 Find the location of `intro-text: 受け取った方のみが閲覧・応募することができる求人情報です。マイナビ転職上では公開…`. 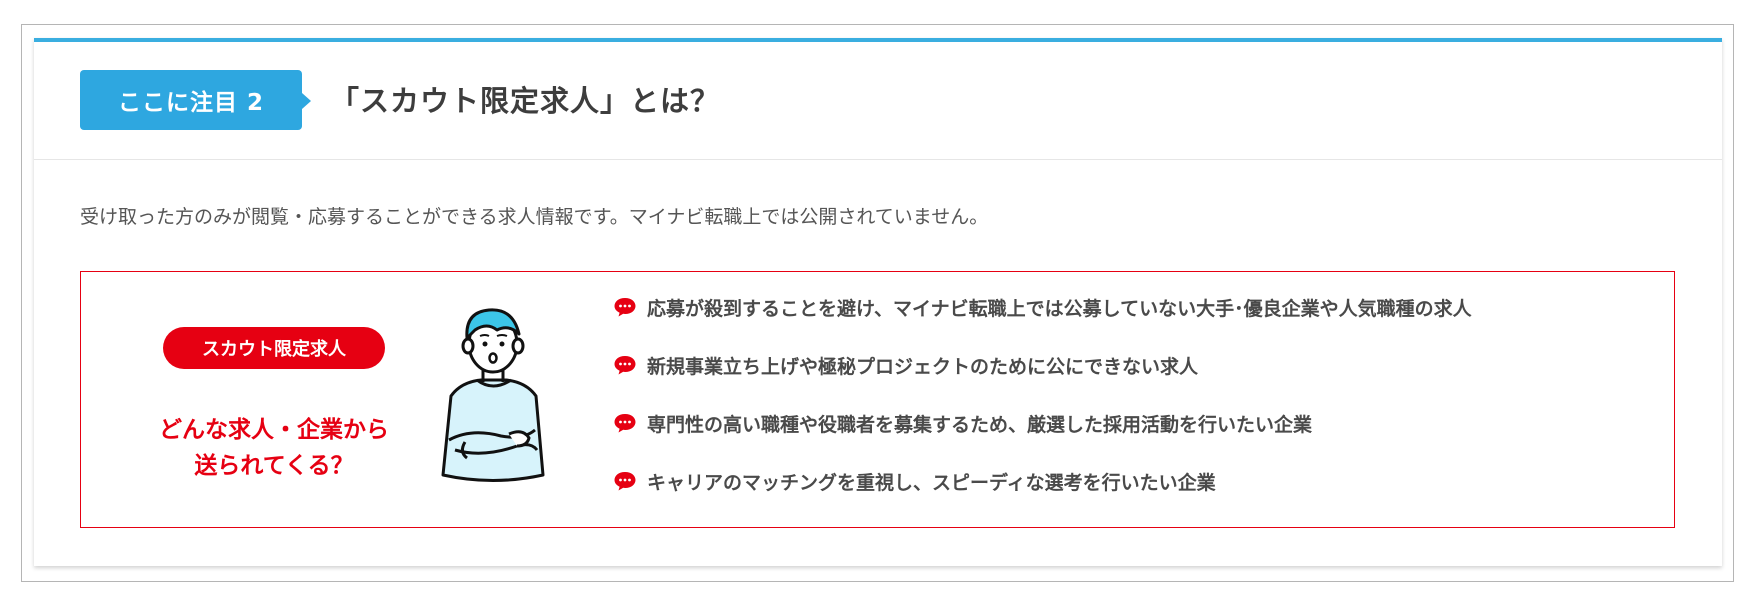

intro-text: 受け取った方のみが閲覧・応募することができる求人情報です。マイナビ転職上では公開… is located at coordinates (534, 217).